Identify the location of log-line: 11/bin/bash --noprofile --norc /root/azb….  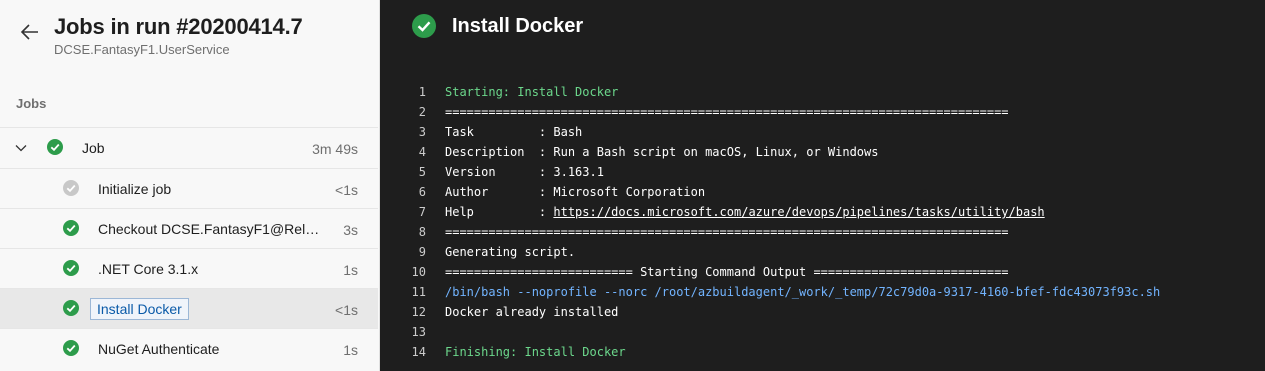
(822, 292).